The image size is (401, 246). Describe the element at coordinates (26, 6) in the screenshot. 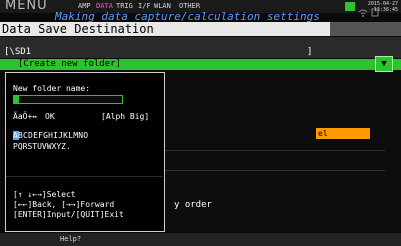

I see `menu-label: MENU` at that location.